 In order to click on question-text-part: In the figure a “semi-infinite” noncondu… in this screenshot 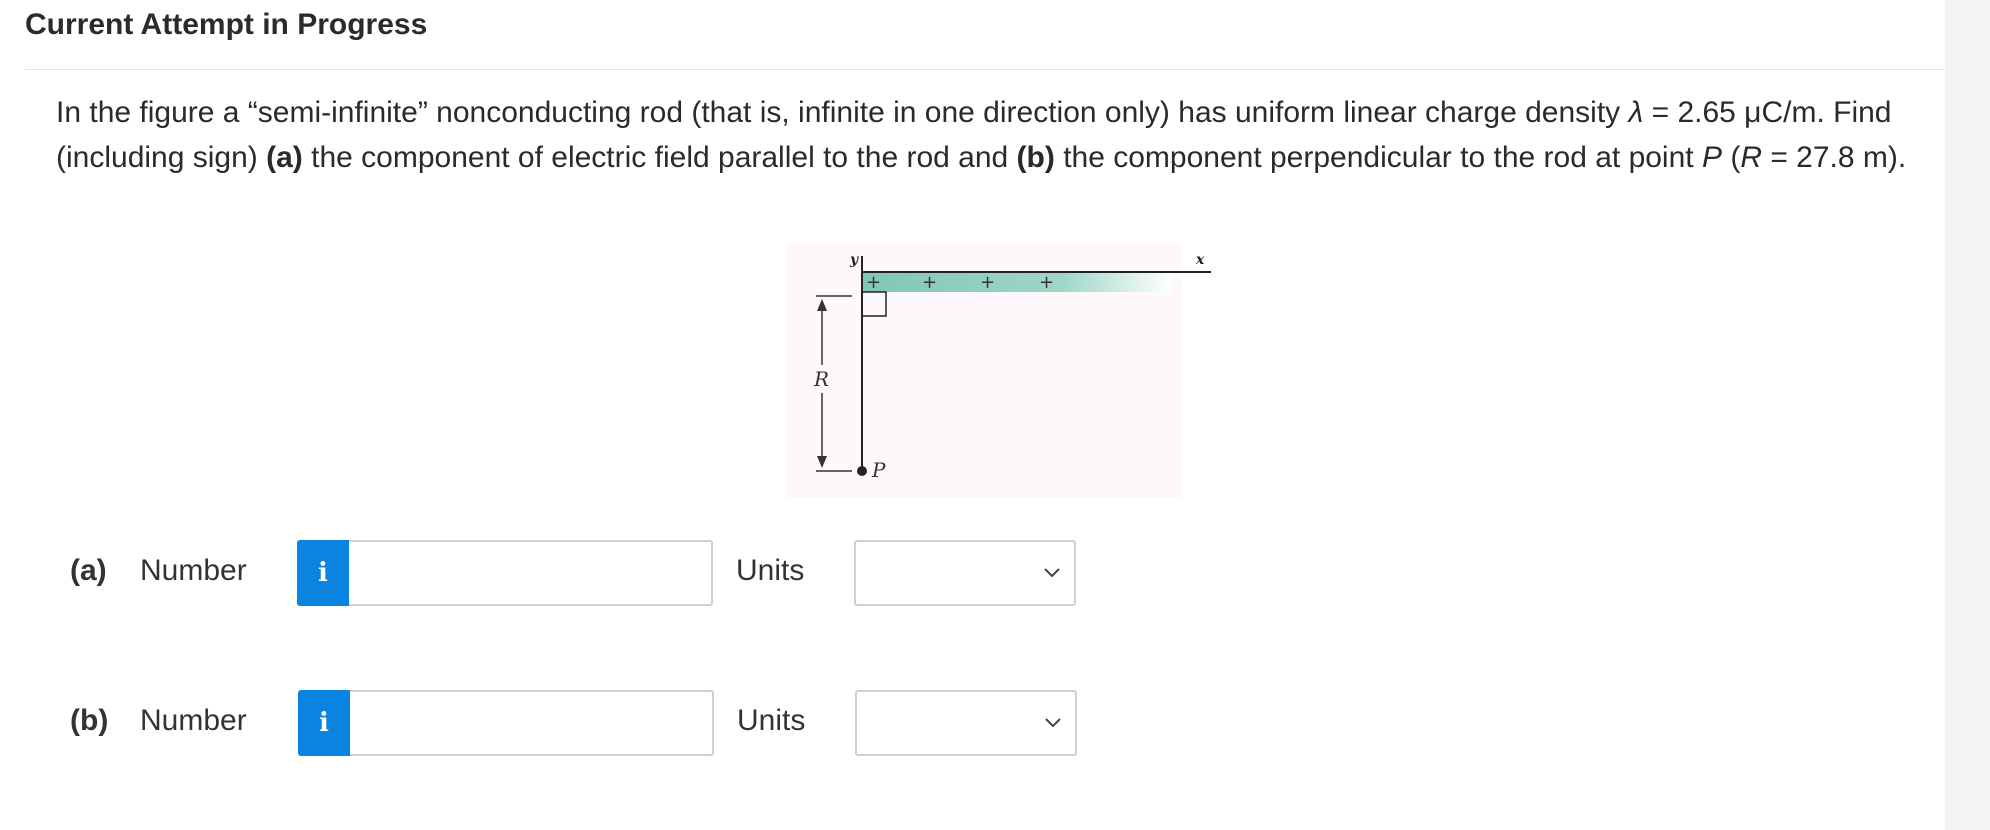, I will do `click(842, 112)`.